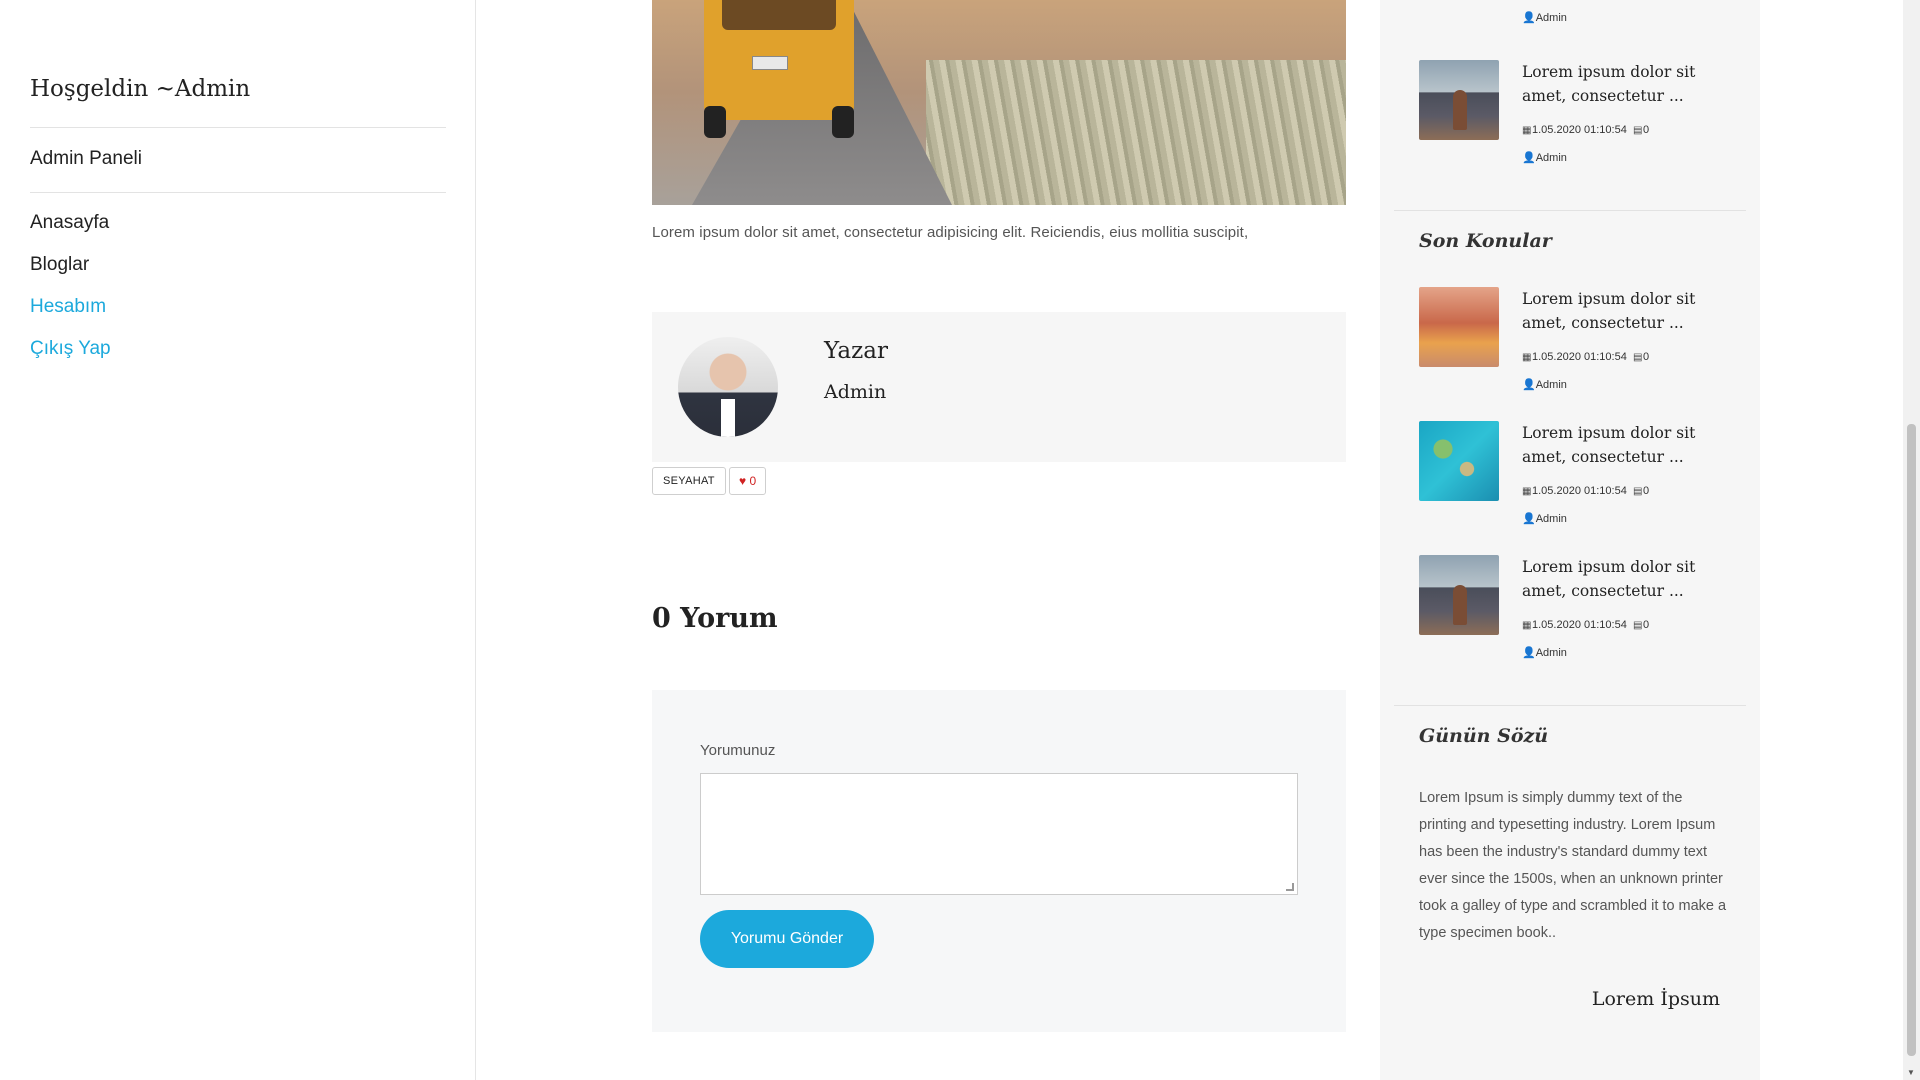  What do you see at coordinates (1290, 887) in the screenshot?
I see `resize-grip-icon` at bounding box center [1290, 887].